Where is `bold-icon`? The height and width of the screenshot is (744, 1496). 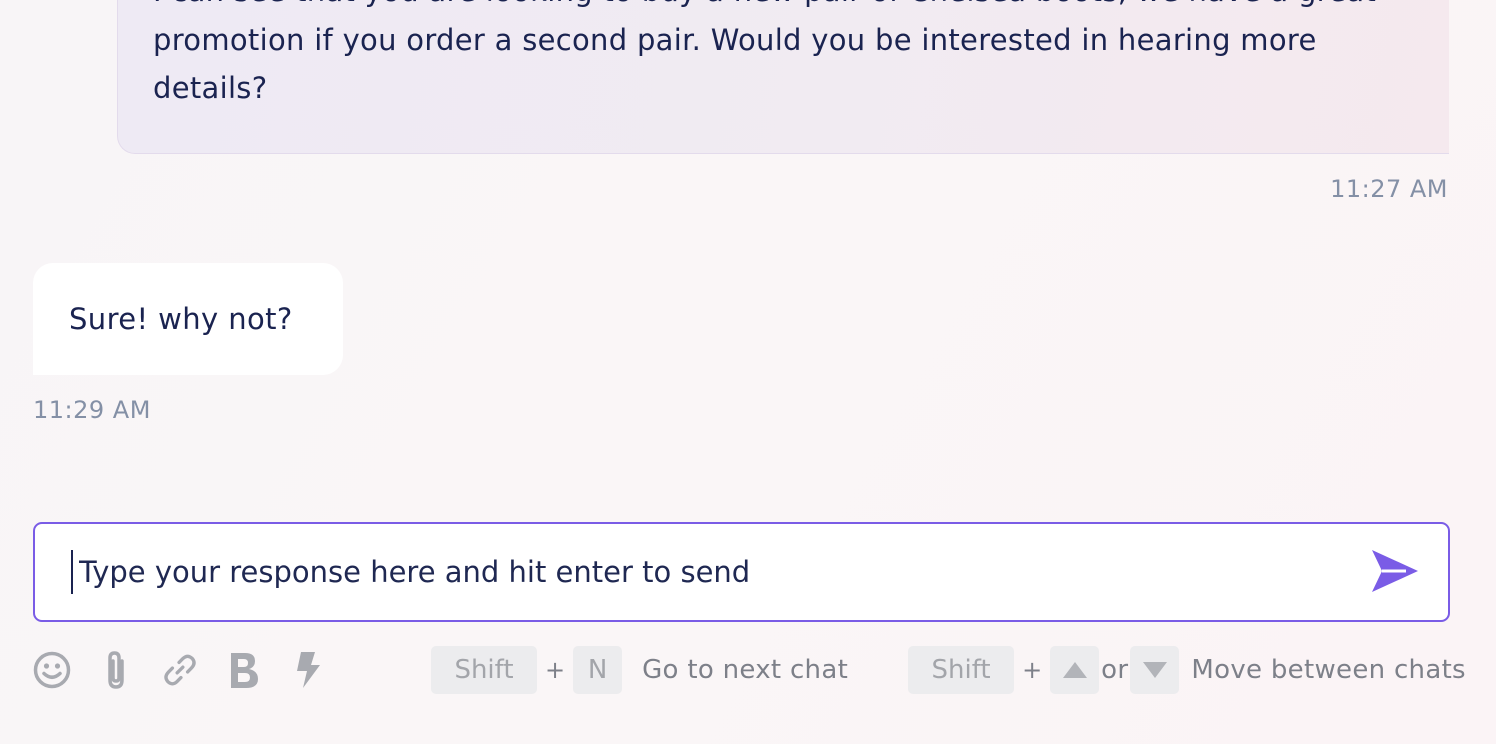
bold-icon is located at coordinates (244, 670).